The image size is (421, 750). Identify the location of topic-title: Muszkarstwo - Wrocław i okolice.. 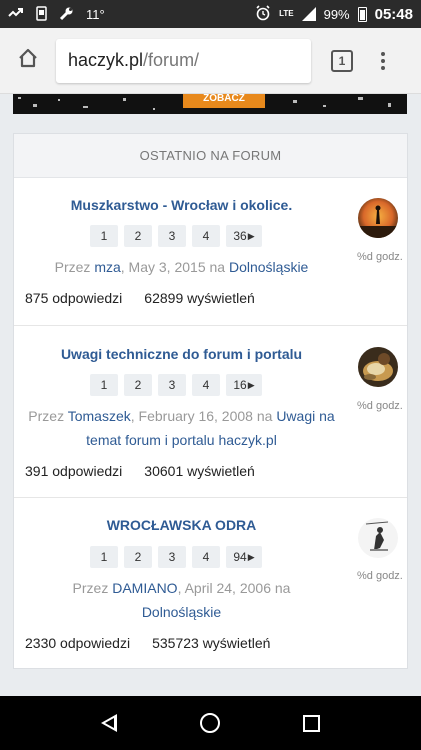
(181, 205).